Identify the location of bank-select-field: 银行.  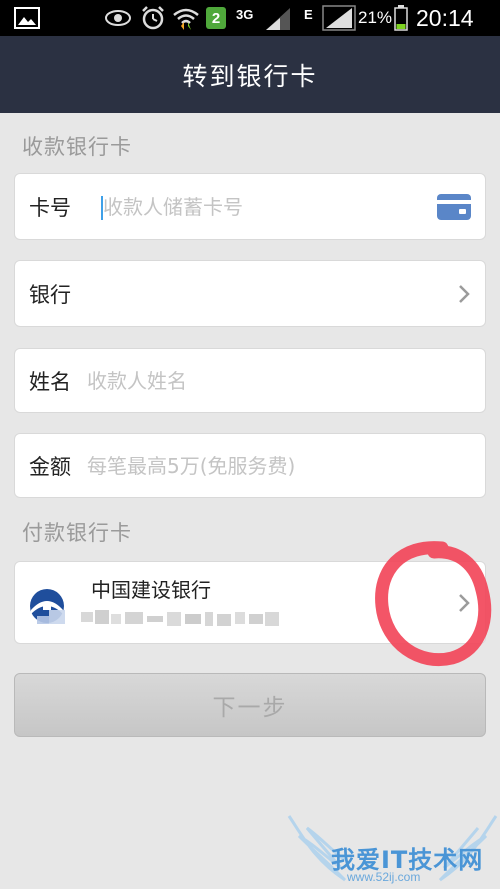
(250, 293).